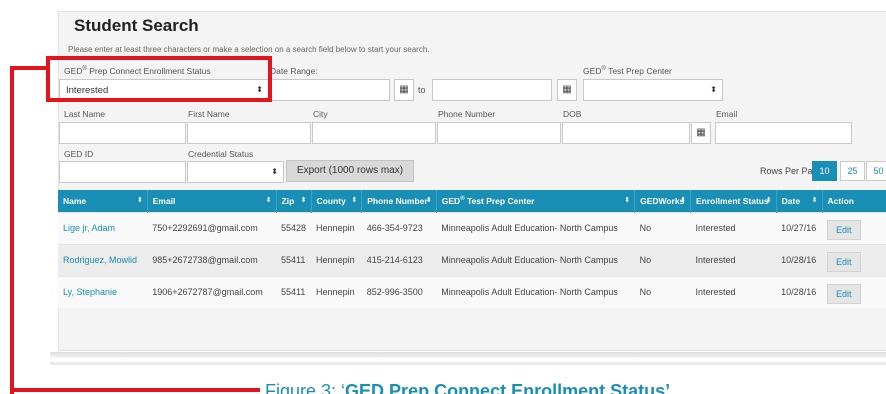 The height and width of the screenshot is (394, 886). What do you see at coordinates (662, 201) in the screenshot?
I see `col-gedworks: GEDWorks ⬍` at bounding box center [662, 201].